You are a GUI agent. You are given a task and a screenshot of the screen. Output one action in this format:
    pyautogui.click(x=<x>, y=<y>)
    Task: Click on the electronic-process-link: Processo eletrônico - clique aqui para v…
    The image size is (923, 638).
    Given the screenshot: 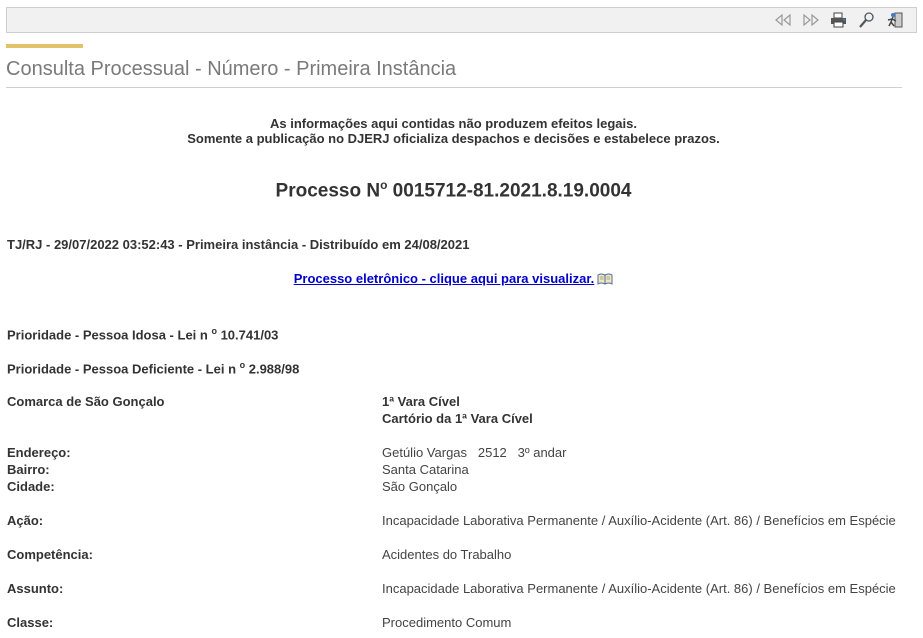 What is the action you would take?
    pyautogui.click(x=454, y=278)
    